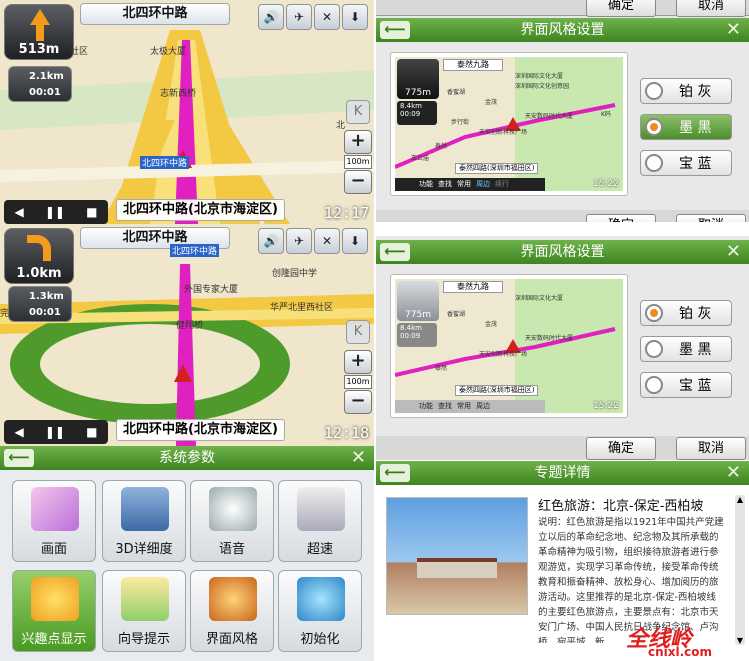  I want to click on preview-road: 泰然九路, so click(473, 65).